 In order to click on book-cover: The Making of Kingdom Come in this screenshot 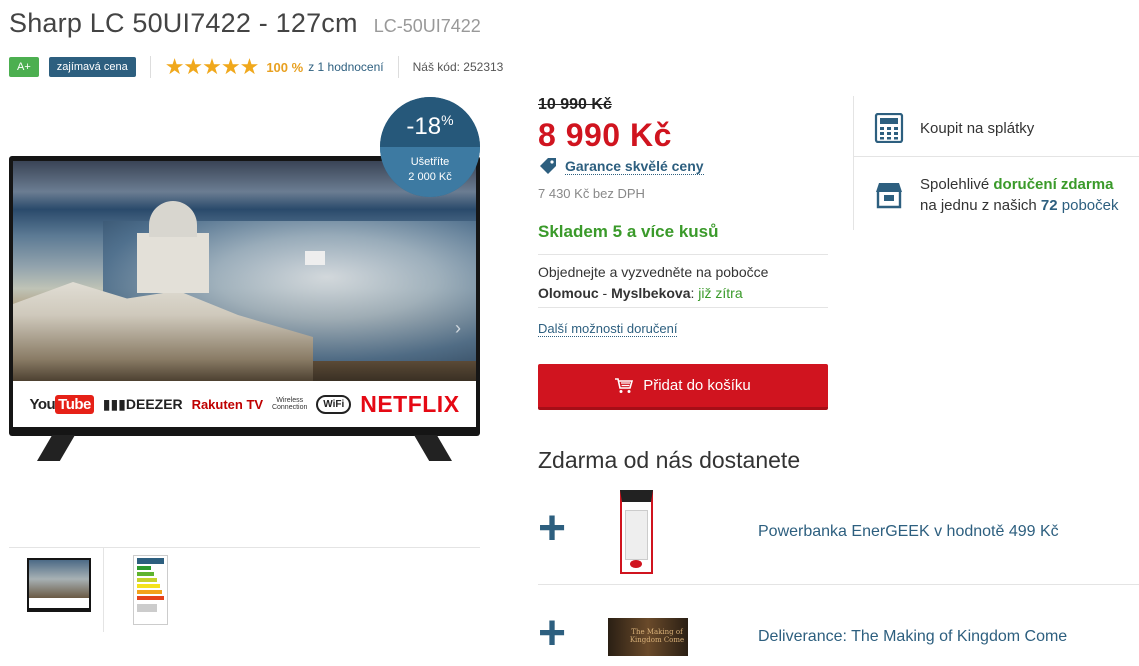, I will do `click(648, 637)`.